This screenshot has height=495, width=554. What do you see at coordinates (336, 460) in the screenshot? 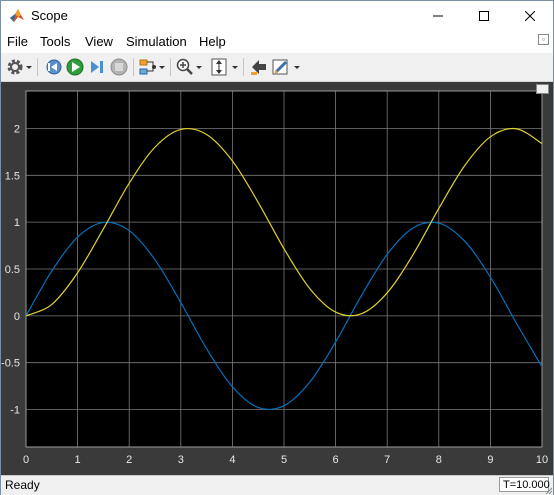
I see `x-tick-label: 6` at bounding box center [336, 460].